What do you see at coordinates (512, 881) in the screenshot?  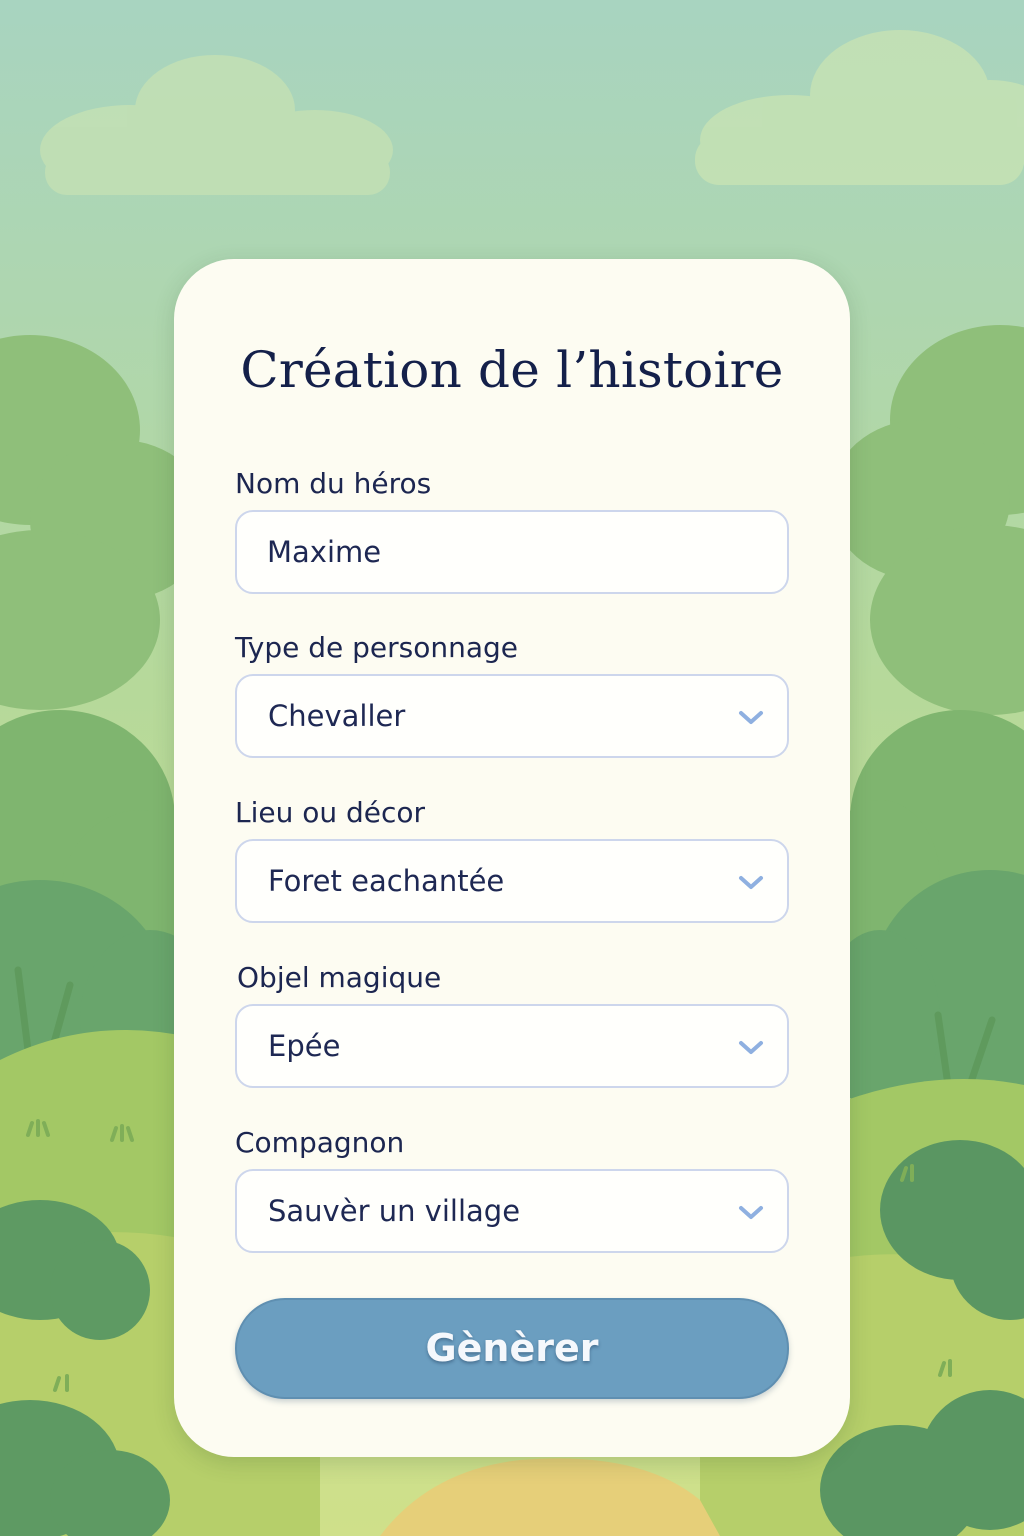 I see `setting-select: Foret eachantée` at bounding box center [512, 881].